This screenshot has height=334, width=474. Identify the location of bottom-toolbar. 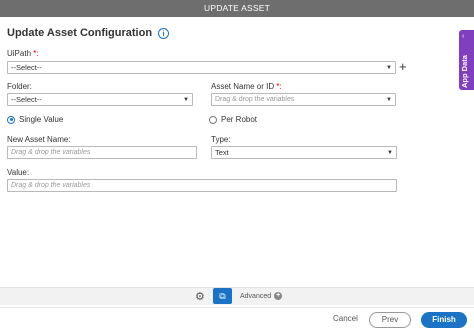
(237, 296).